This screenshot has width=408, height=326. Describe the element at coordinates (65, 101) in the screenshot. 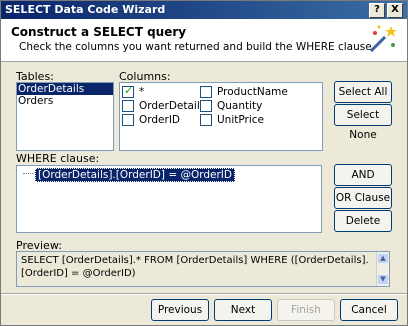

I see `table-item-orders: Orders` at that location.